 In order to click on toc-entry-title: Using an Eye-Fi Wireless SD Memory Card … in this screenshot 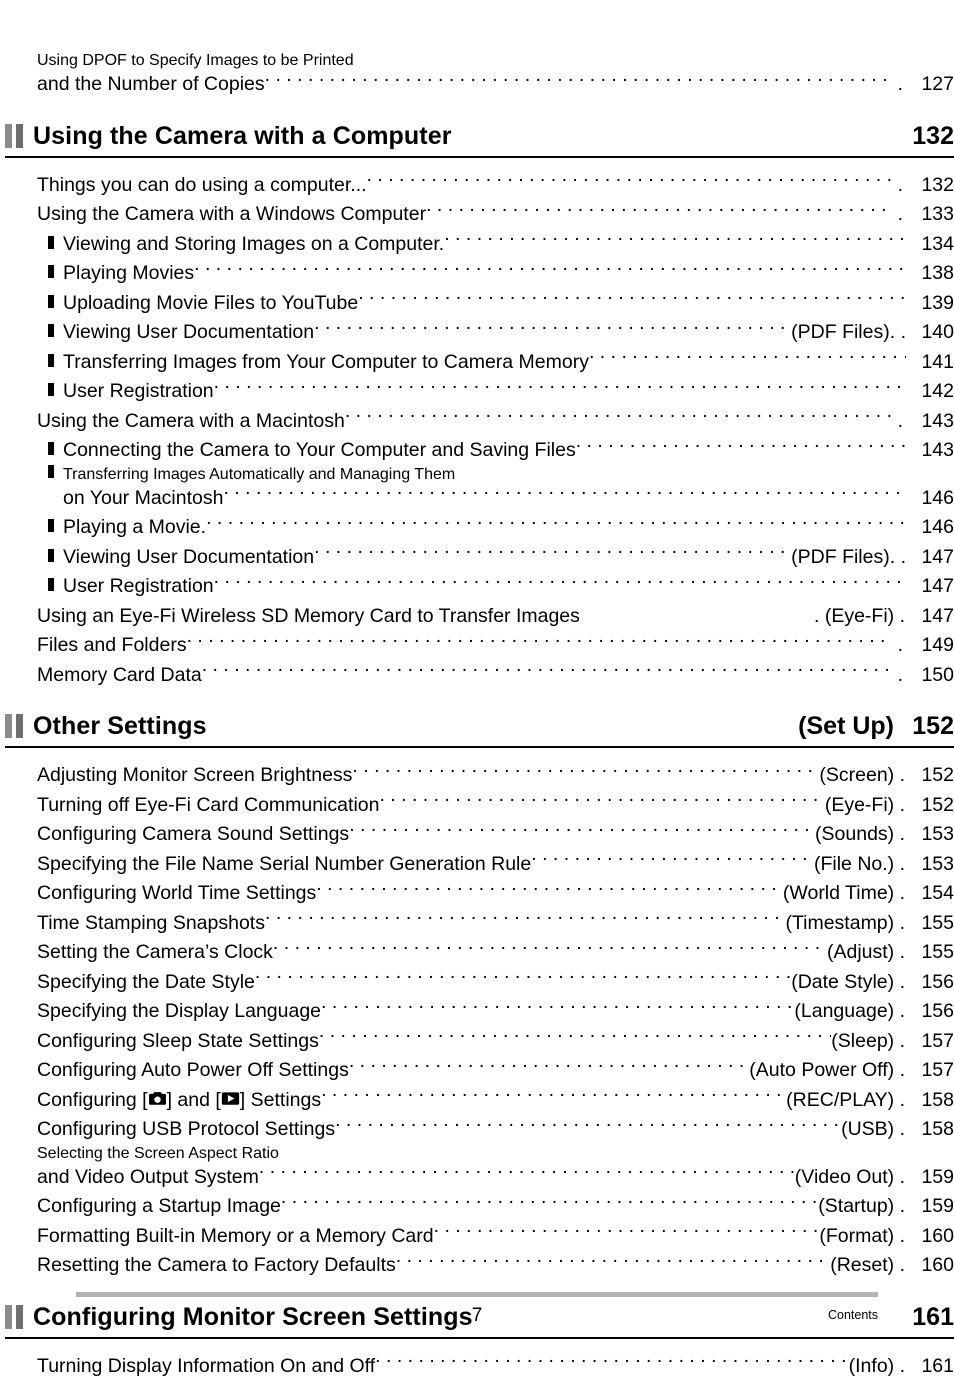, I will do `click(308, 617)`.